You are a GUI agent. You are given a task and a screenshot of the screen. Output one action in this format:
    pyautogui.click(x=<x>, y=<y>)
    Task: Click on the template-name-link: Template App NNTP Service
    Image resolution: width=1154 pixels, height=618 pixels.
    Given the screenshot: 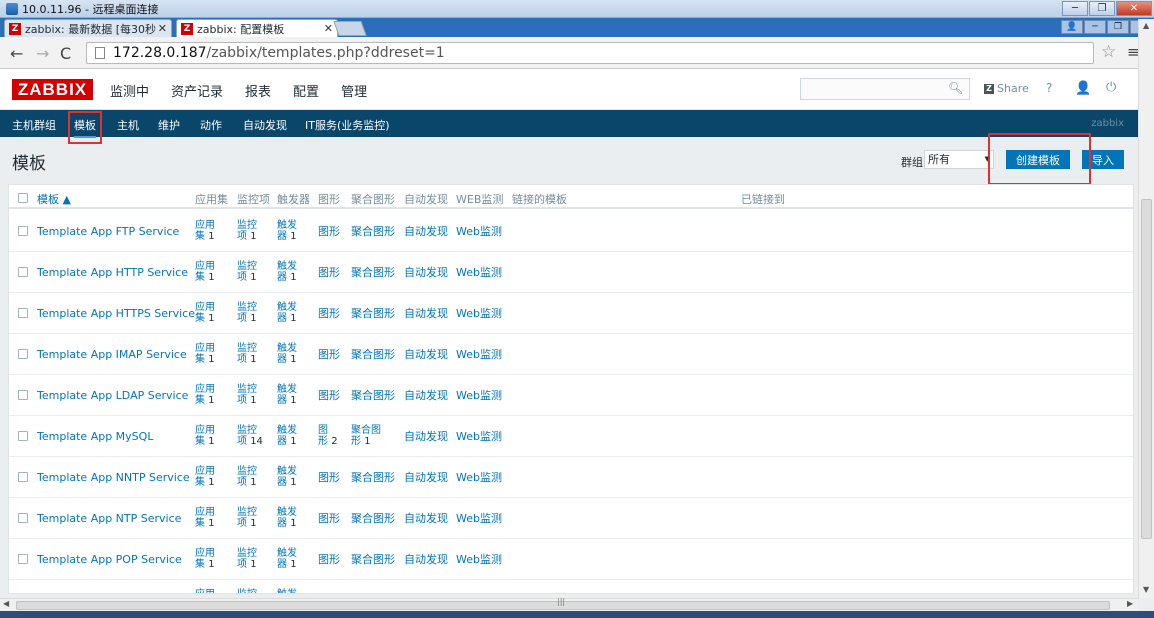 What is the action you would take?
    pyautogui.click(x=113, y=477)
    